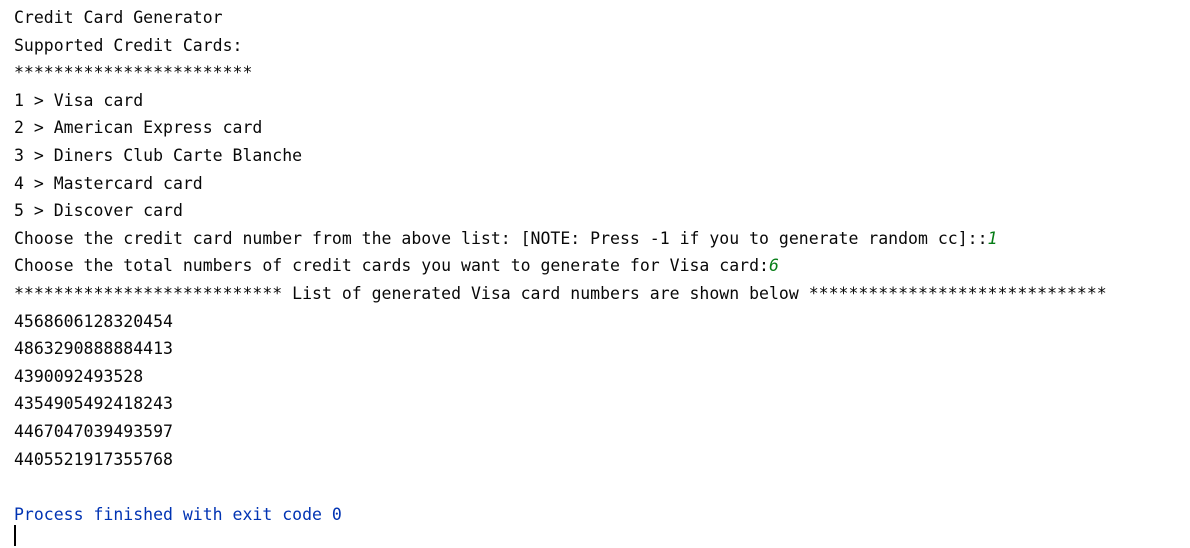 Image resolution: width=1190 pixels, height=548 pixels. What do you see at coordinates (93, 349) in the screenshot?
I see `card-number: 4863290888884413` at bounding box center [93, 349].